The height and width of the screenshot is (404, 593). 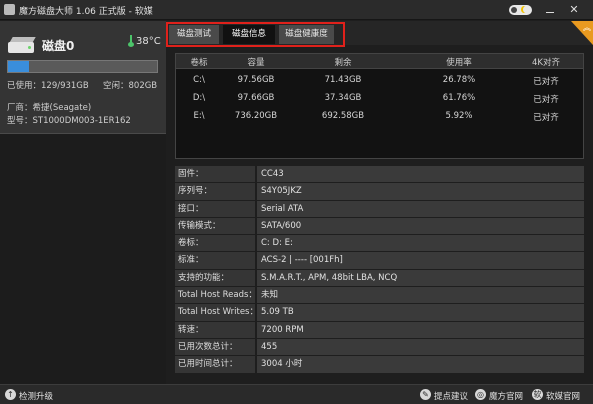 What do you see at coordinates (215, 174) in the screenshot?
I see `info-label: 固件：` at bounding box center [215, 174].